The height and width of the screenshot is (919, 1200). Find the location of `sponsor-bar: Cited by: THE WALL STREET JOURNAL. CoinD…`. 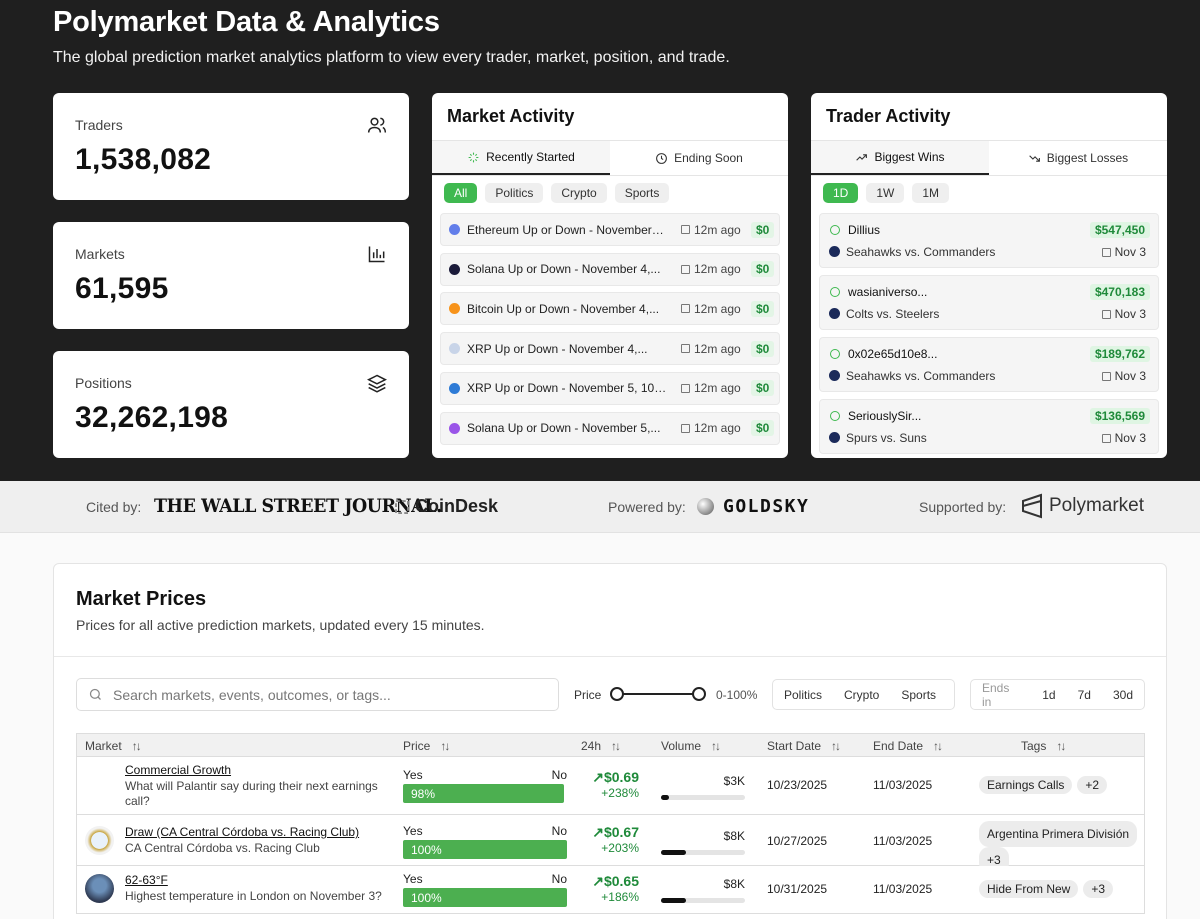

sponsor-bar: Cited by: THE WALL STREET JOURNAL. CoinD… is located at coordinates (600, 507).